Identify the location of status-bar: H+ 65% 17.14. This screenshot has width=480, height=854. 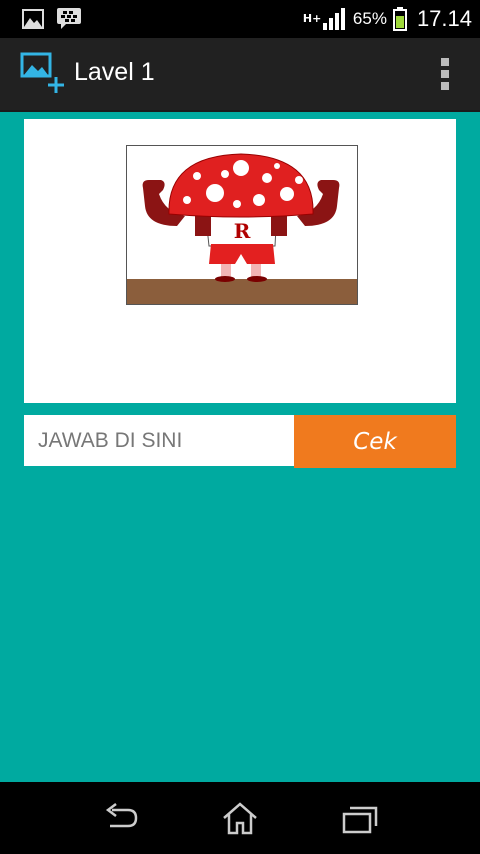
(240, 19).